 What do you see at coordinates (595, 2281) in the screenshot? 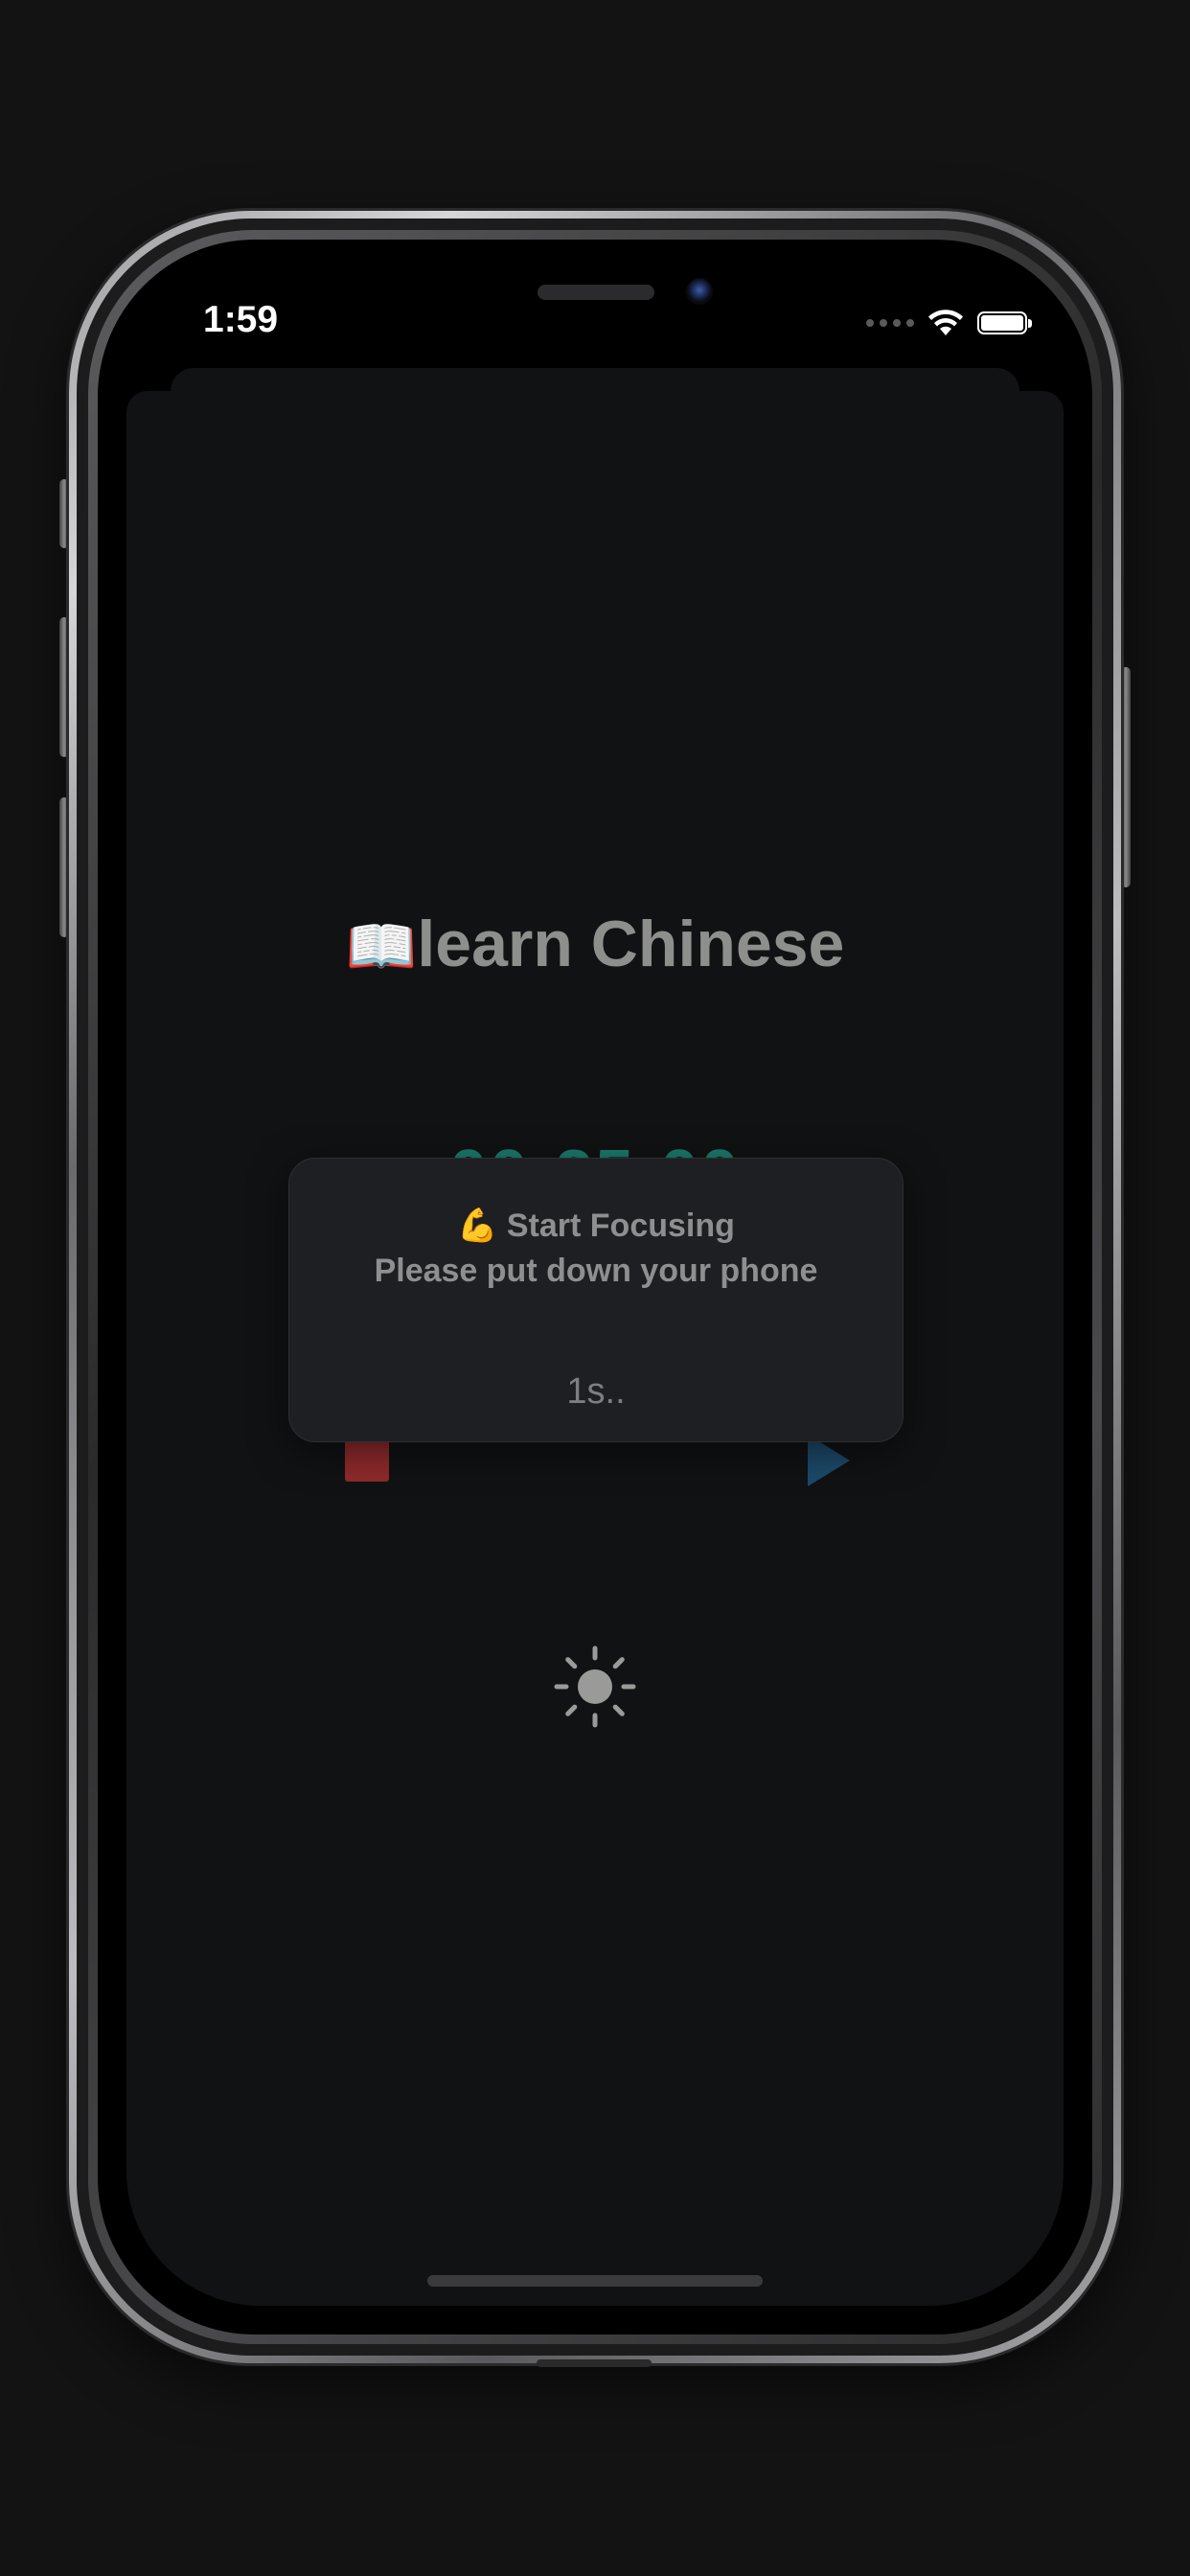
I see `home-indicator` at bounding box center [595, 2281].